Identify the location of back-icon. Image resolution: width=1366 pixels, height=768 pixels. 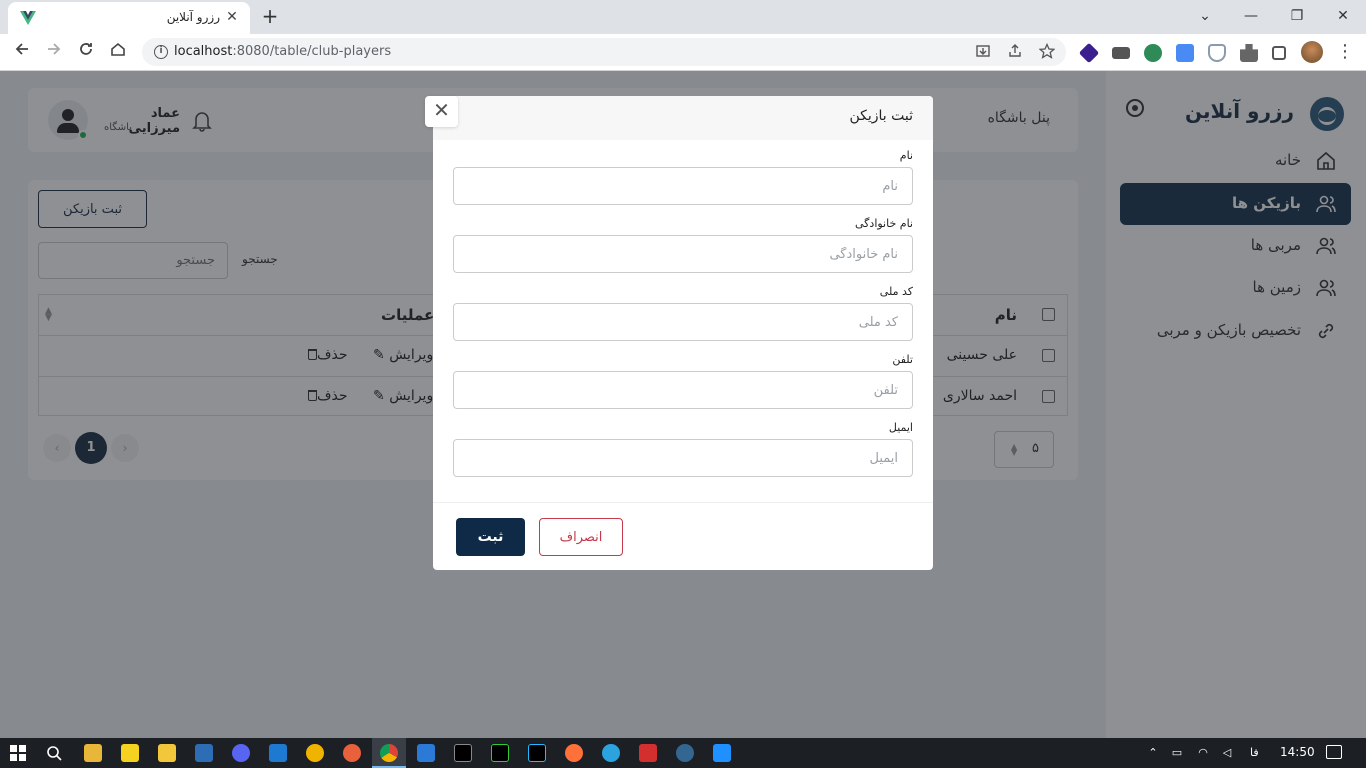
(22, 52).